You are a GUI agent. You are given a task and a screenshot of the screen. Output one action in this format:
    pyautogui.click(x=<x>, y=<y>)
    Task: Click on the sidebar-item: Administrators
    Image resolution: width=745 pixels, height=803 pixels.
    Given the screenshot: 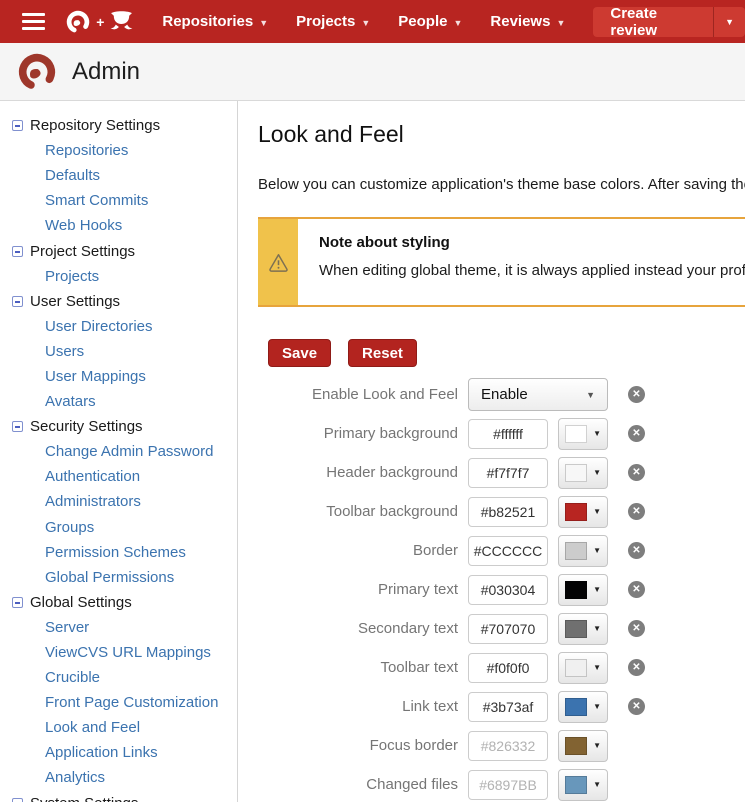 What is the action you would take?
    pyautogui.click(x=118, y=501)
    